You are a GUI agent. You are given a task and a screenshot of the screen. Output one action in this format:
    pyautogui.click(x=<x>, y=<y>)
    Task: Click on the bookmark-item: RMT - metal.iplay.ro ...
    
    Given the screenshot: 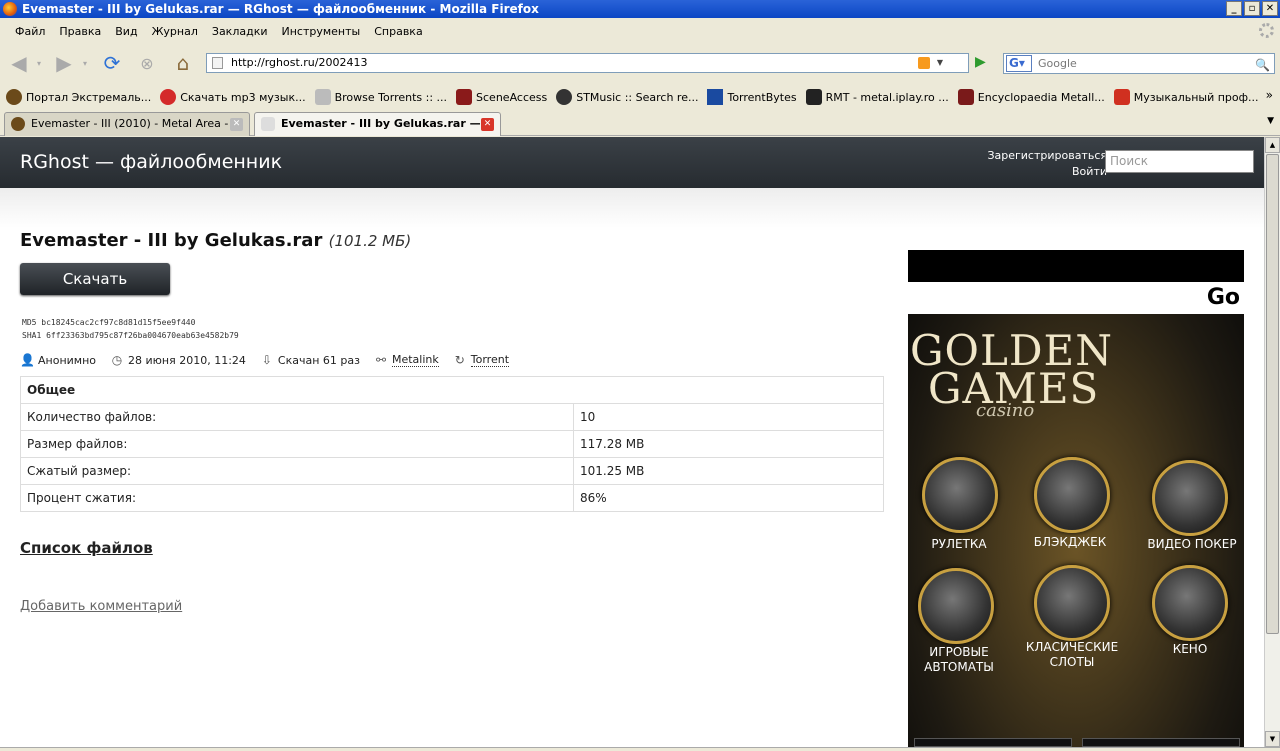 What is the action you would take?
    pyautogui.click(x=877, y=97)
    